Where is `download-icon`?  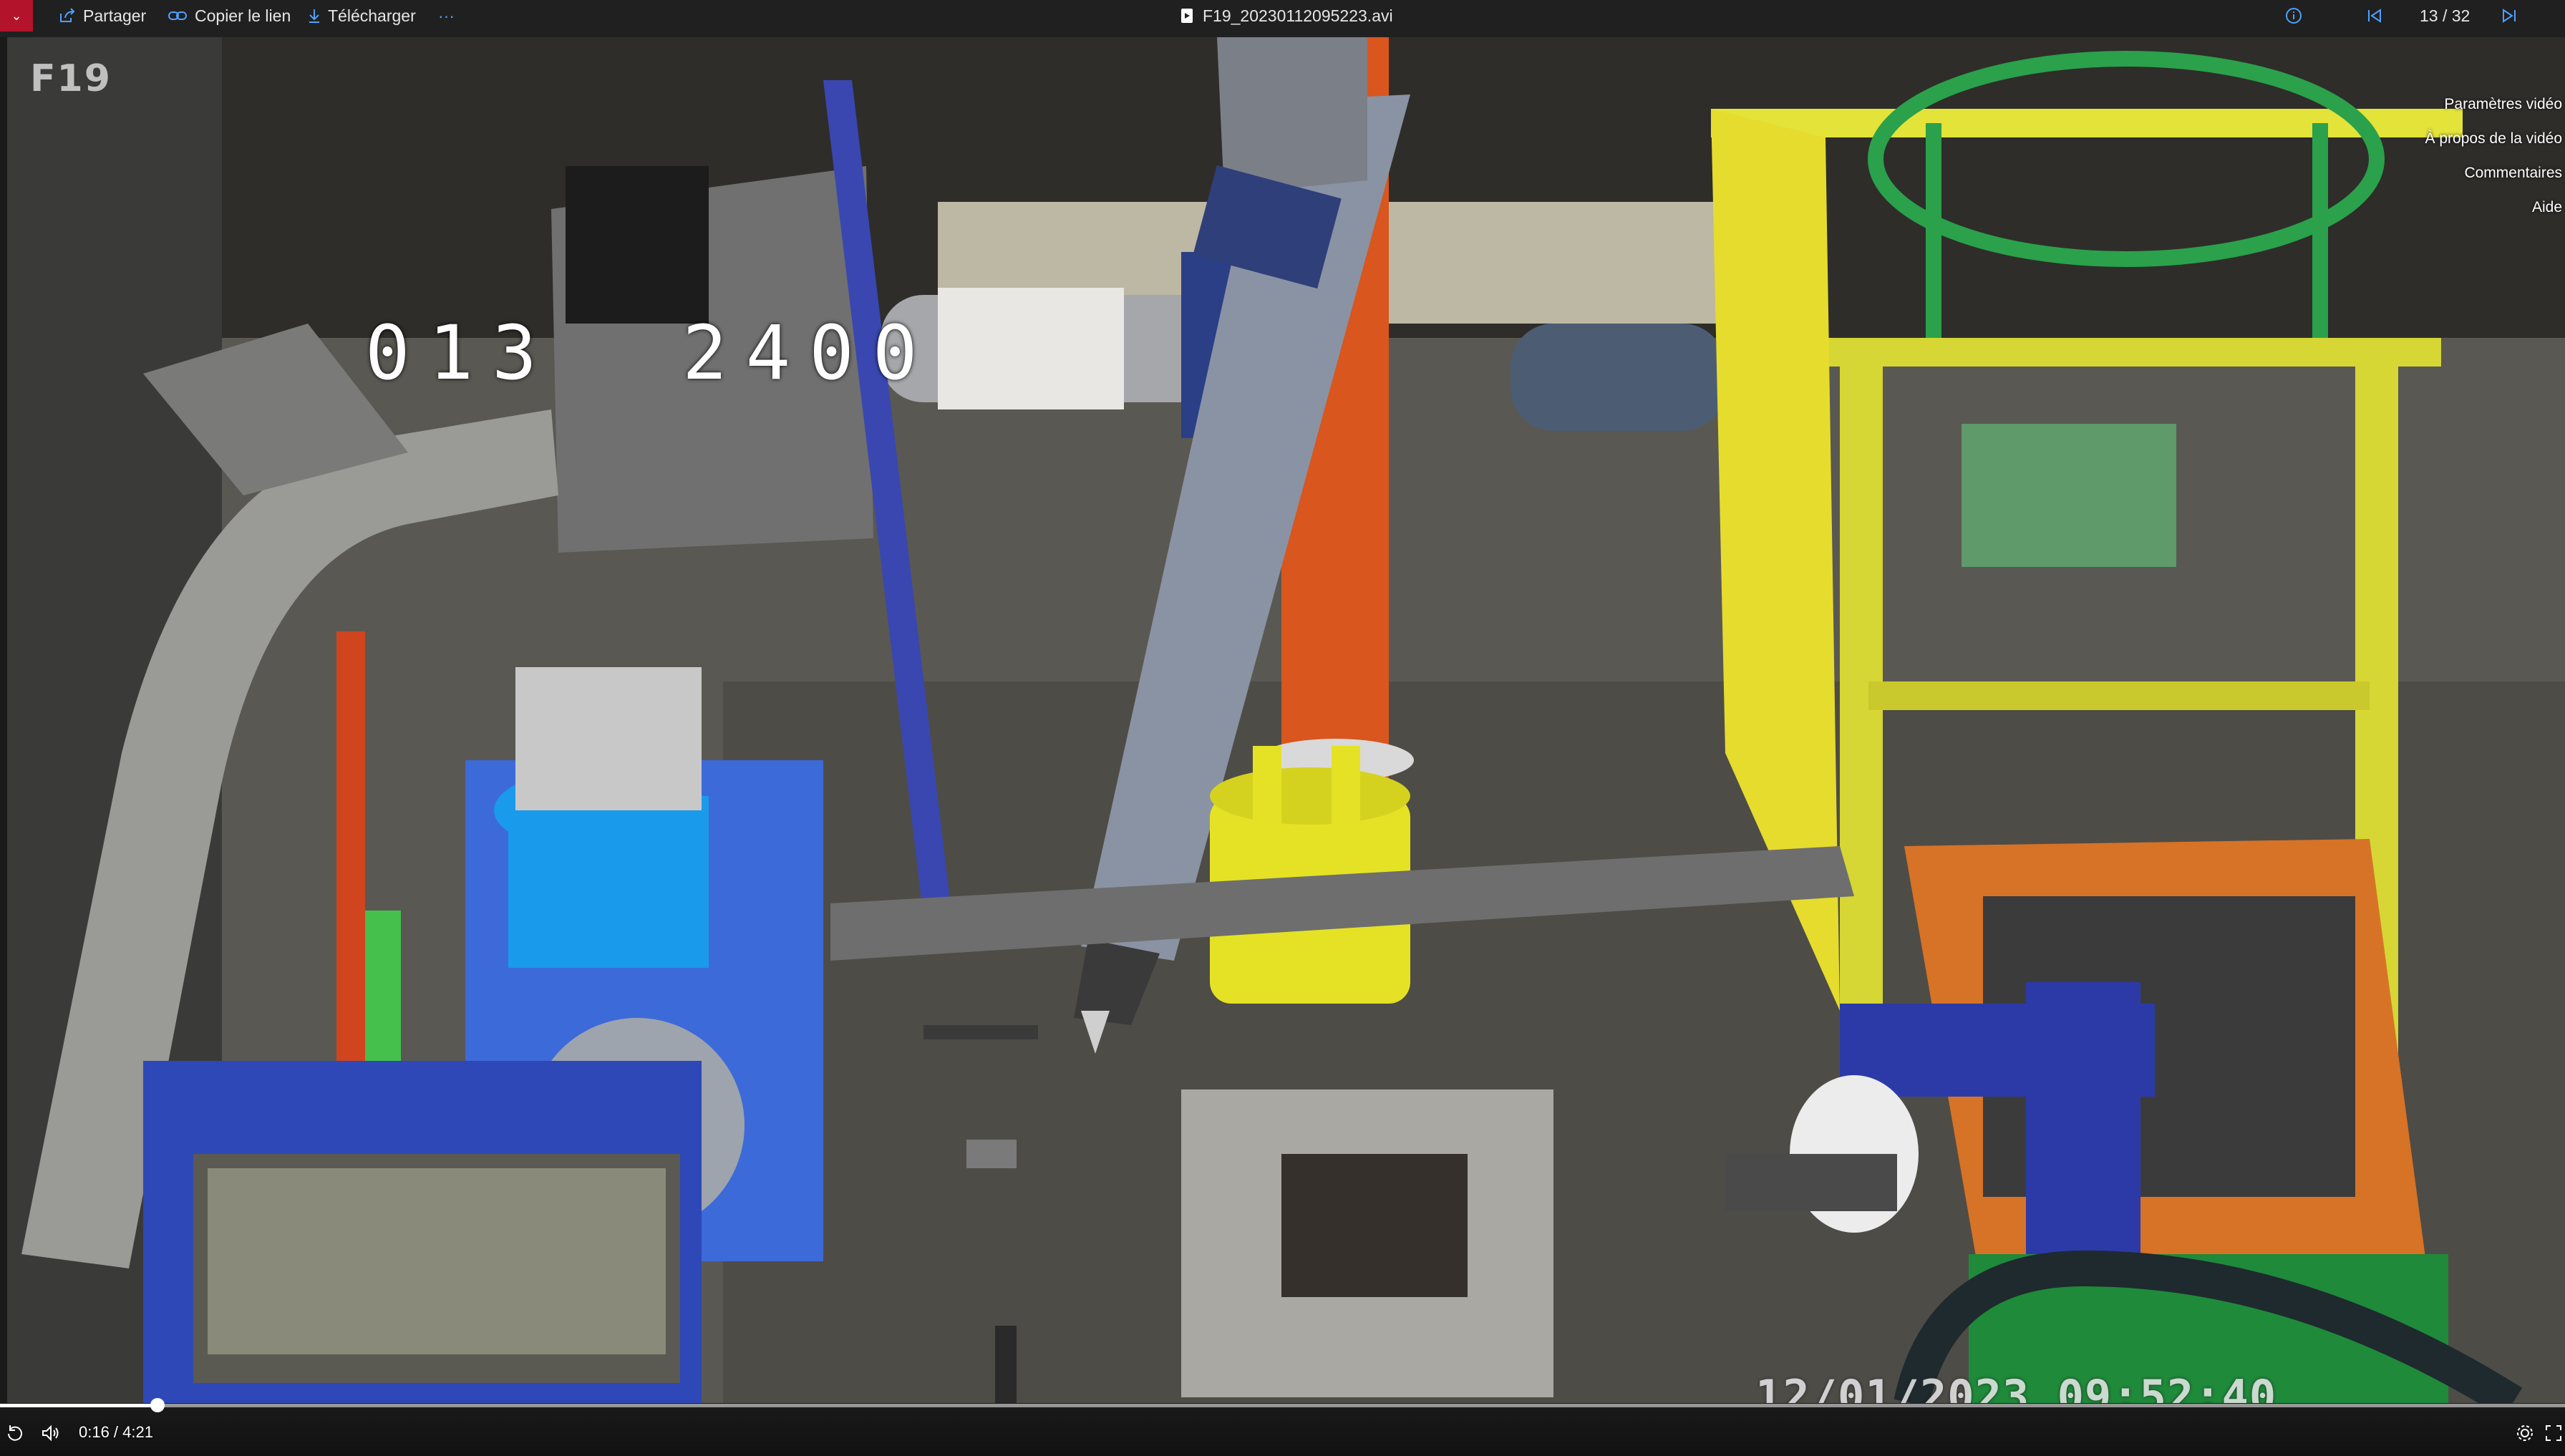
download-icon is located at coordinates (314, 16).